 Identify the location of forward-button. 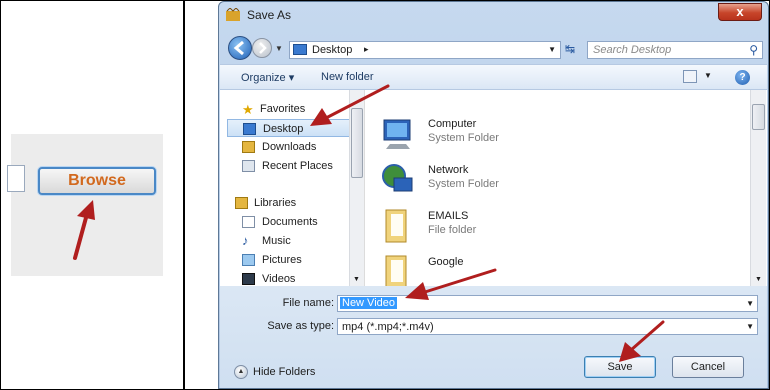
(262, 48).